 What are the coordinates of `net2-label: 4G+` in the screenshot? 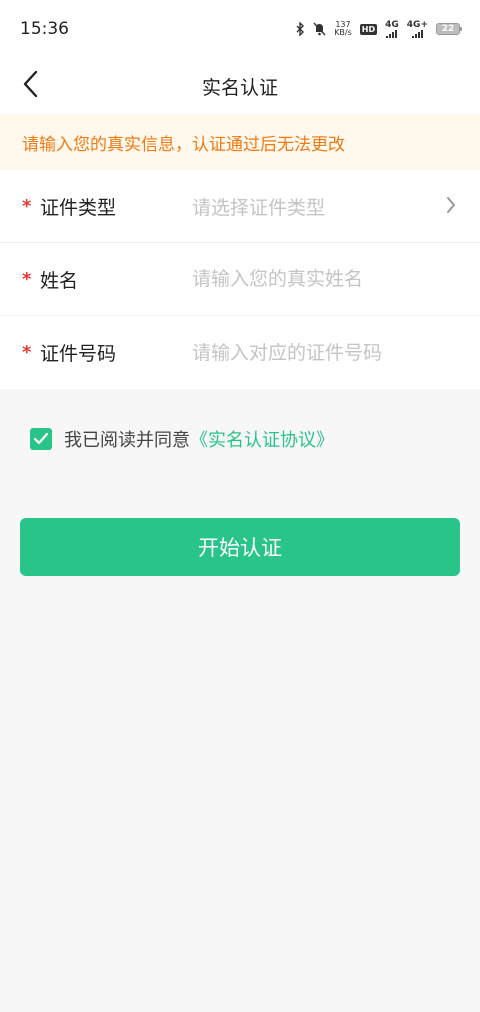 It's located at (417, 24).